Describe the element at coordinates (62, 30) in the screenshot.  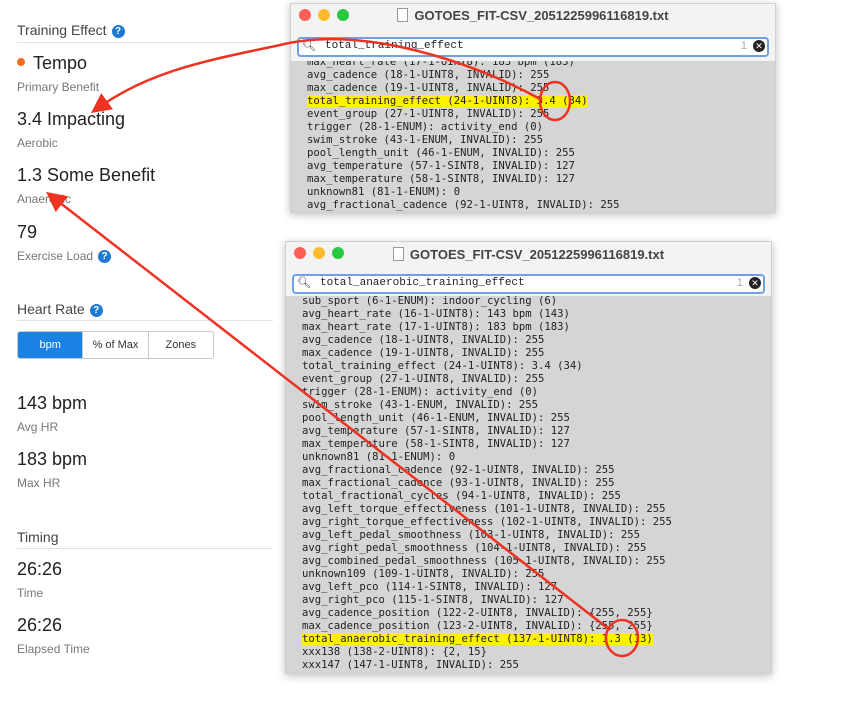
I see `training-effect-title: Training Effect` at that location.